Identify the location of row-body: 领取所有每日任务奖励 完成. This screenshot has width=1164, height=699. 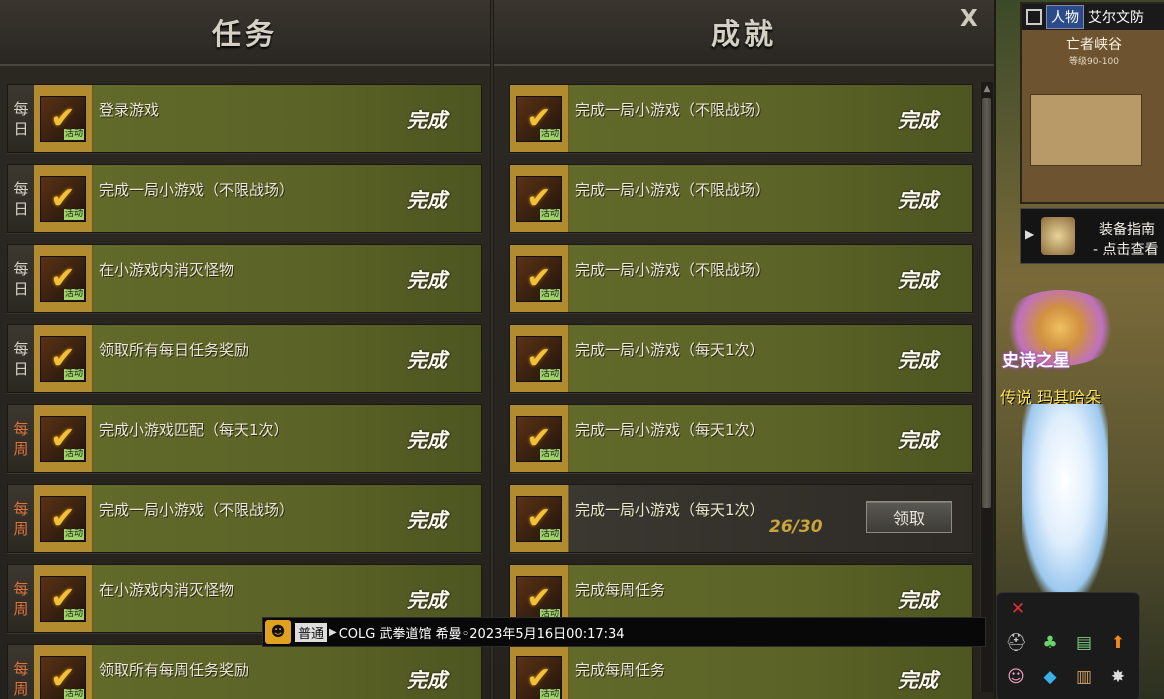
(287, 358).